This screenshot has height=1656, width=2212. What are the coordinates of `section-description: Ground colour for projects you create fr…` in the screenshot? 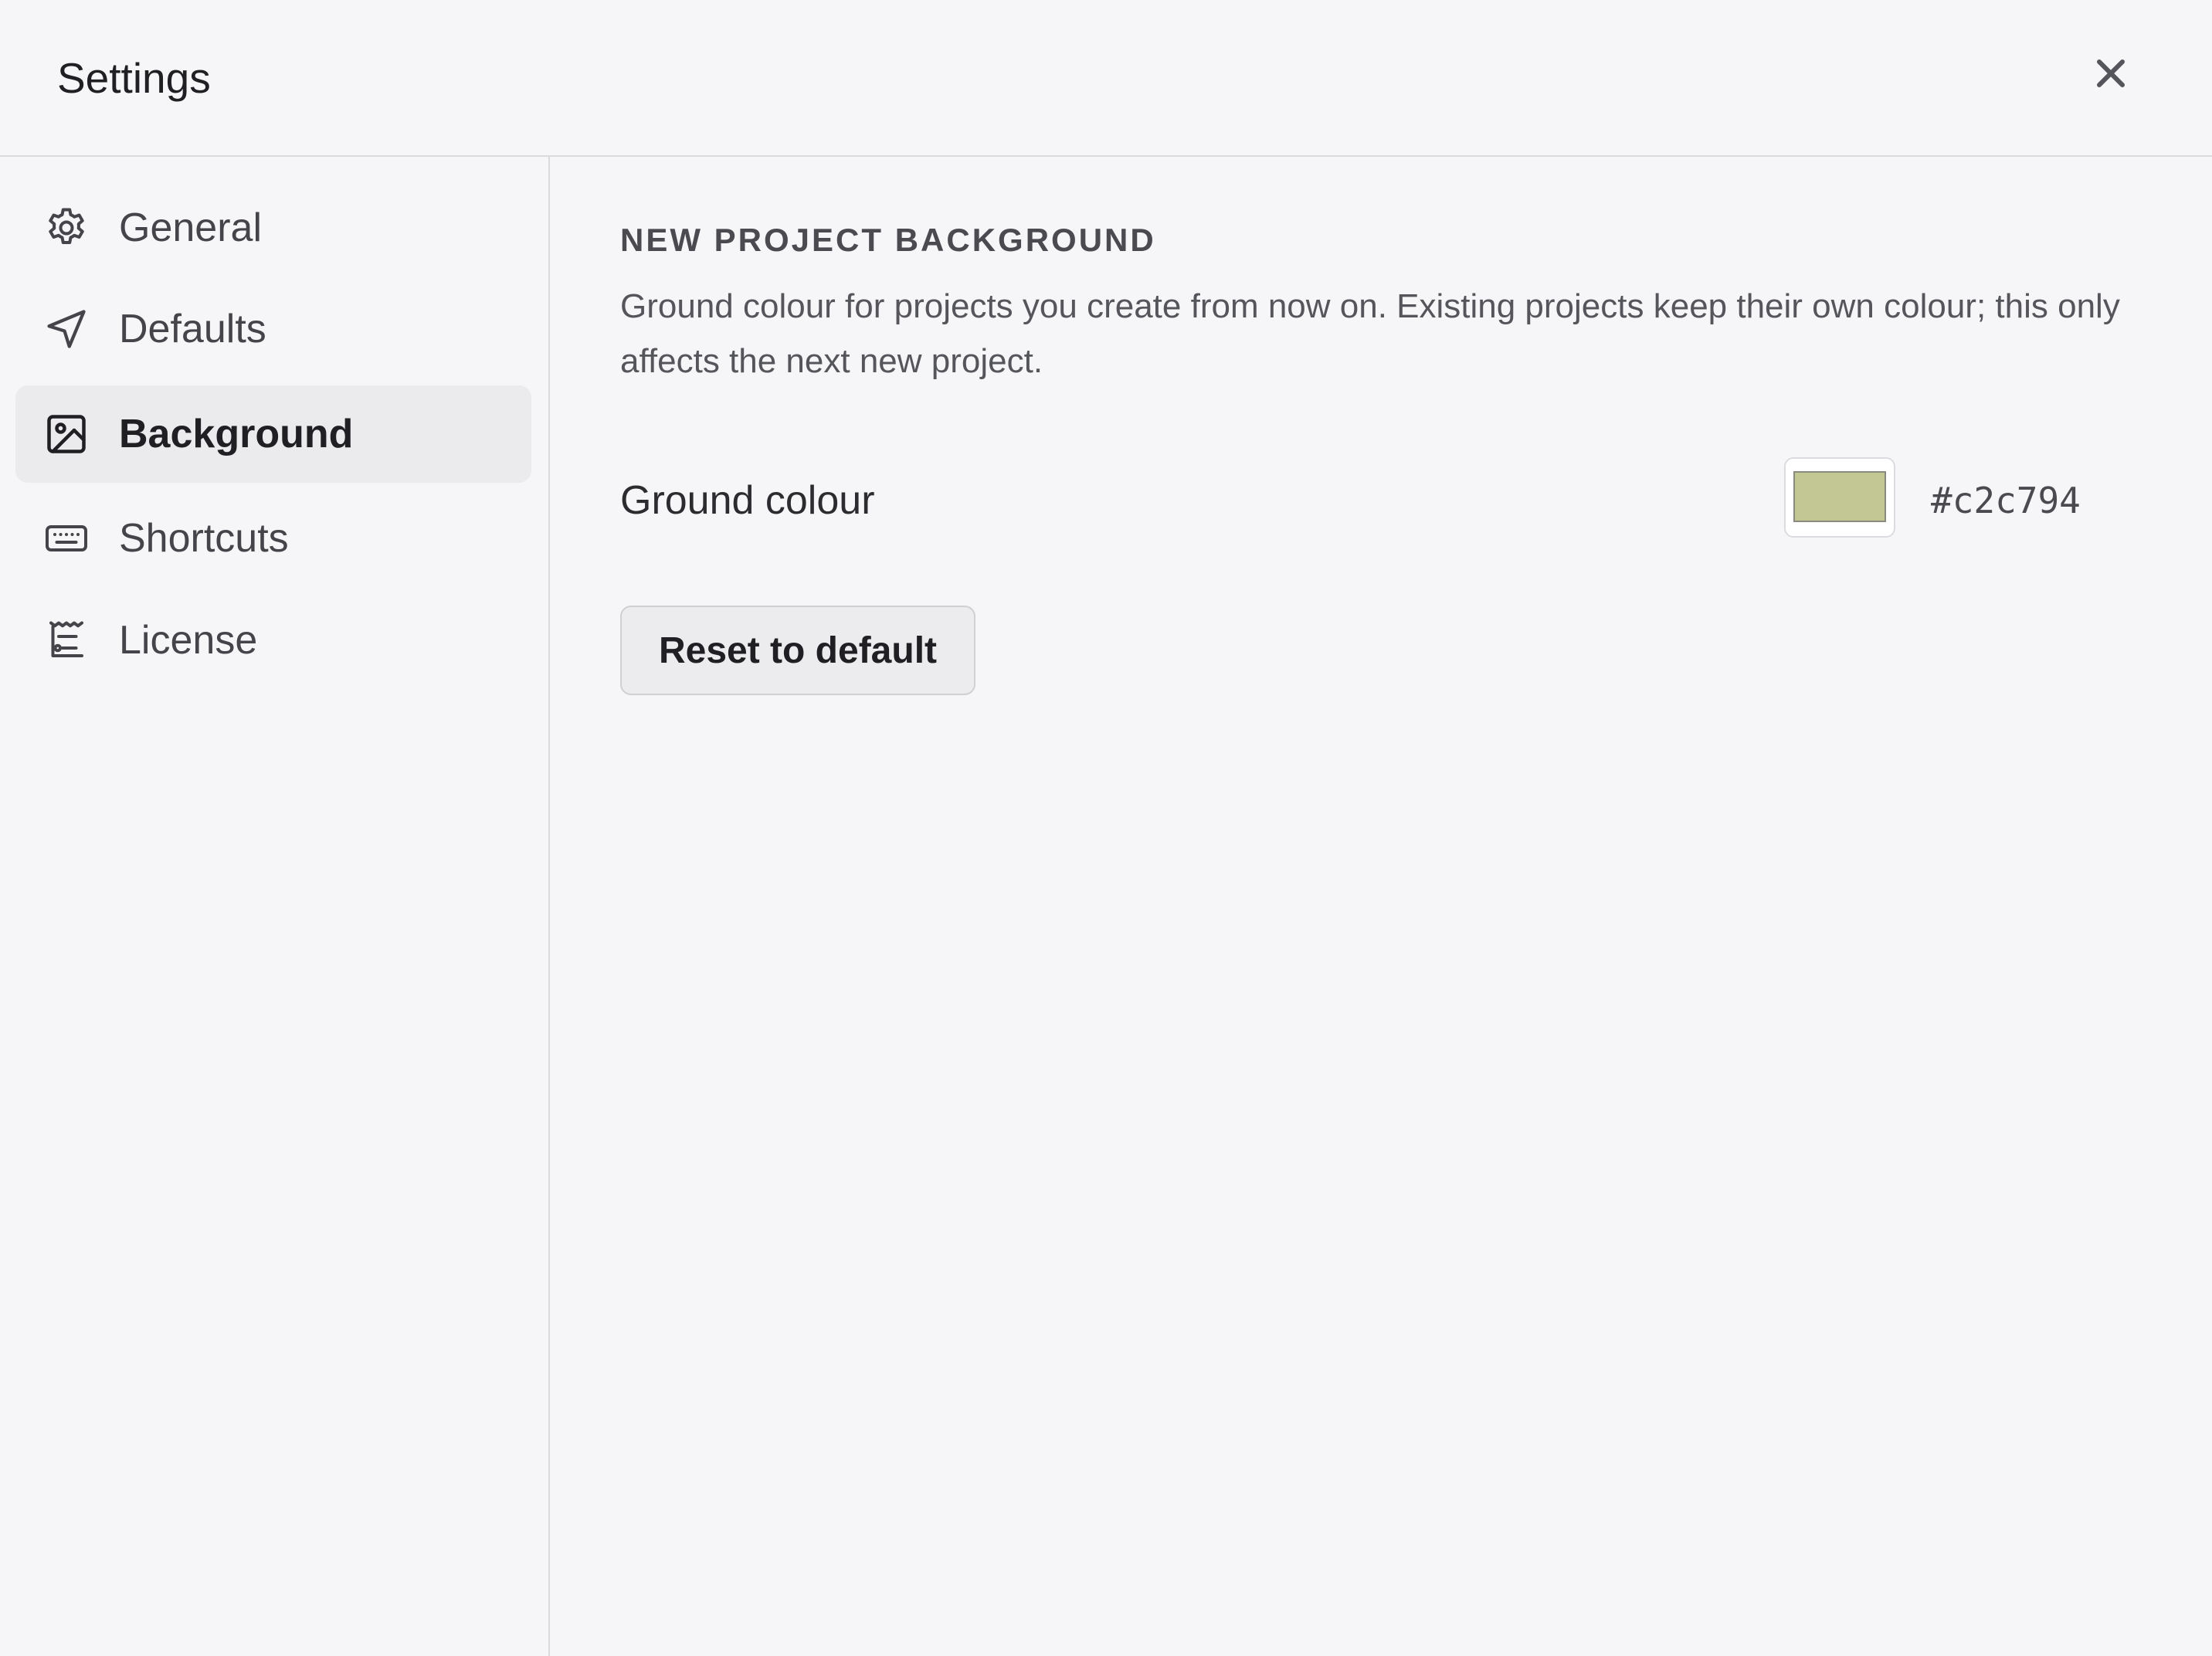 It's located at (1370, 333).